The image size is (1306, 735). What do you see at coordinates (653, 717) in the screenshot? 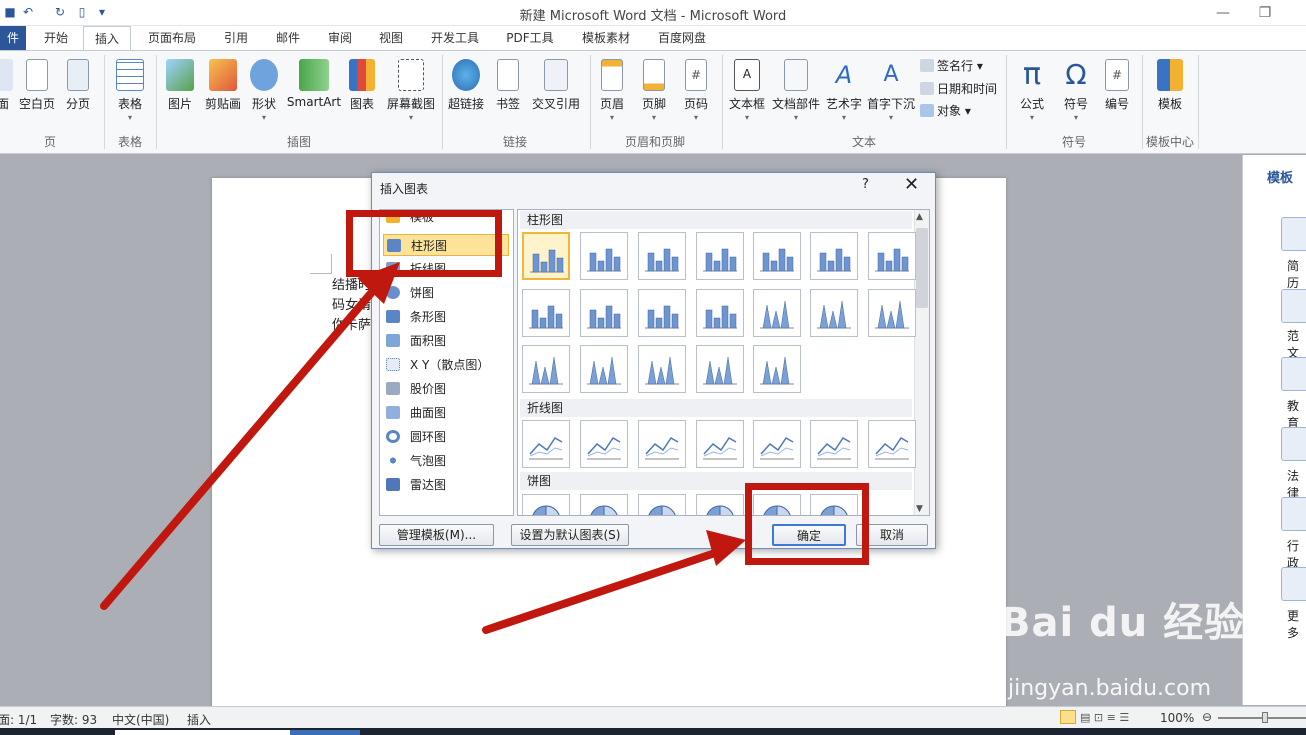
I see `status-bar: 页面: 1/1 字数: 93 中文(中国) 插入 ▤ ⊡ ≡ ☰ 100% ⊖` at bounding box center [653, 717].